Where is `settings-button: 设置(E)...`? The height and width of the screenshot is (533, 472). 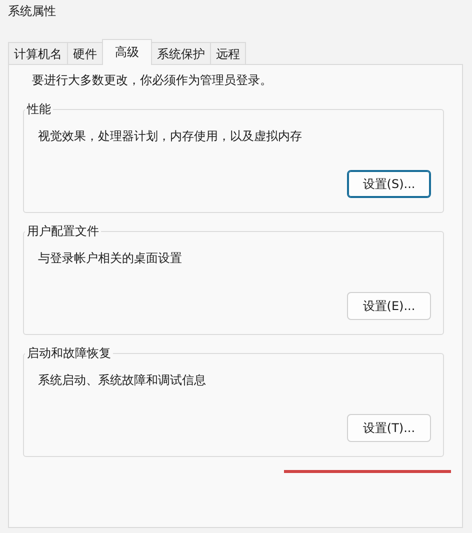 settings-button: 设置(E)... is located at coordinates (389, 306).